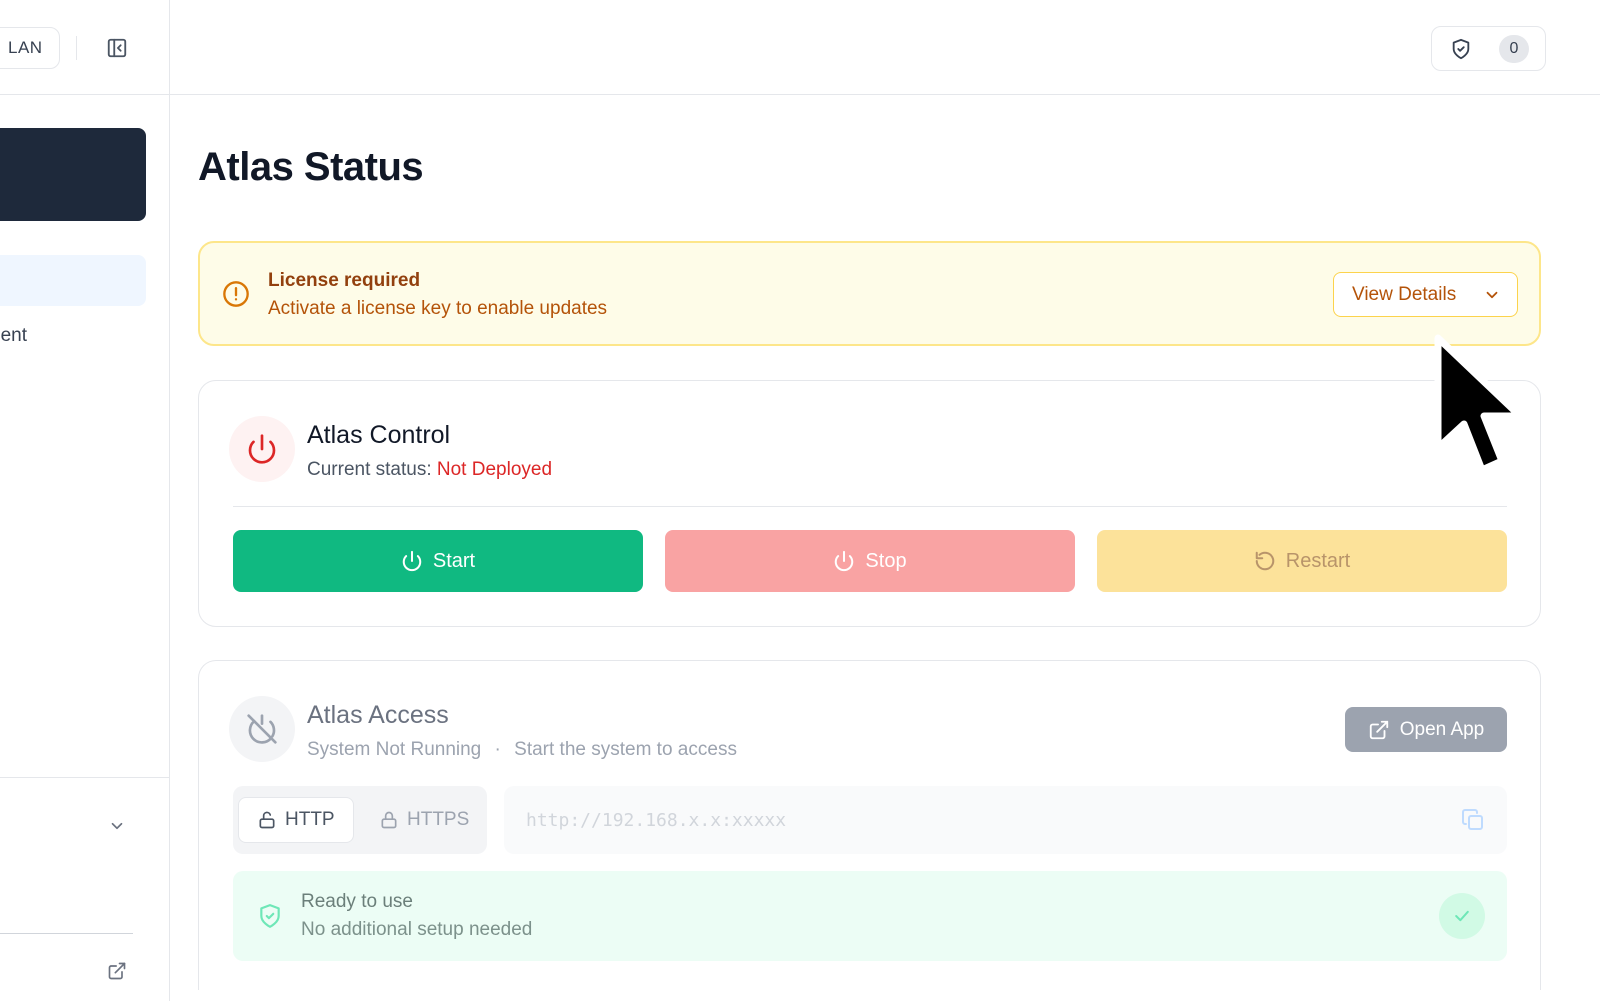 This screenshot has height=1001, width=1600. I want to click on protocol-http-label: HTTP, so click(310, 819).